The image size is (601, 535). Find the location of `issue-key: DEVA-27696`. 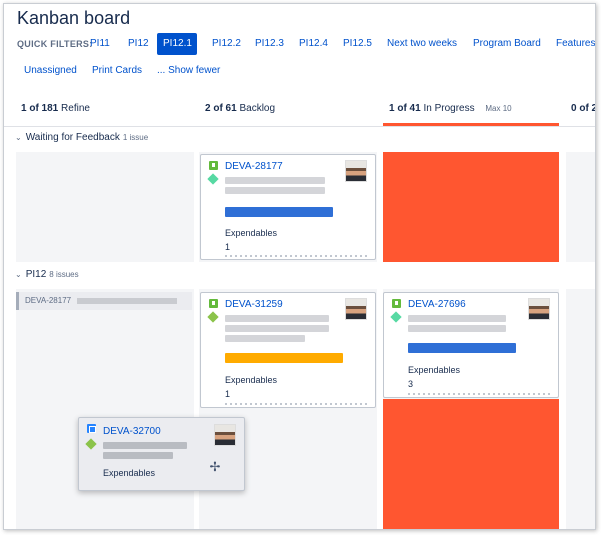

issue-key: DEVA-27696 is located at coordinates (437, 304).